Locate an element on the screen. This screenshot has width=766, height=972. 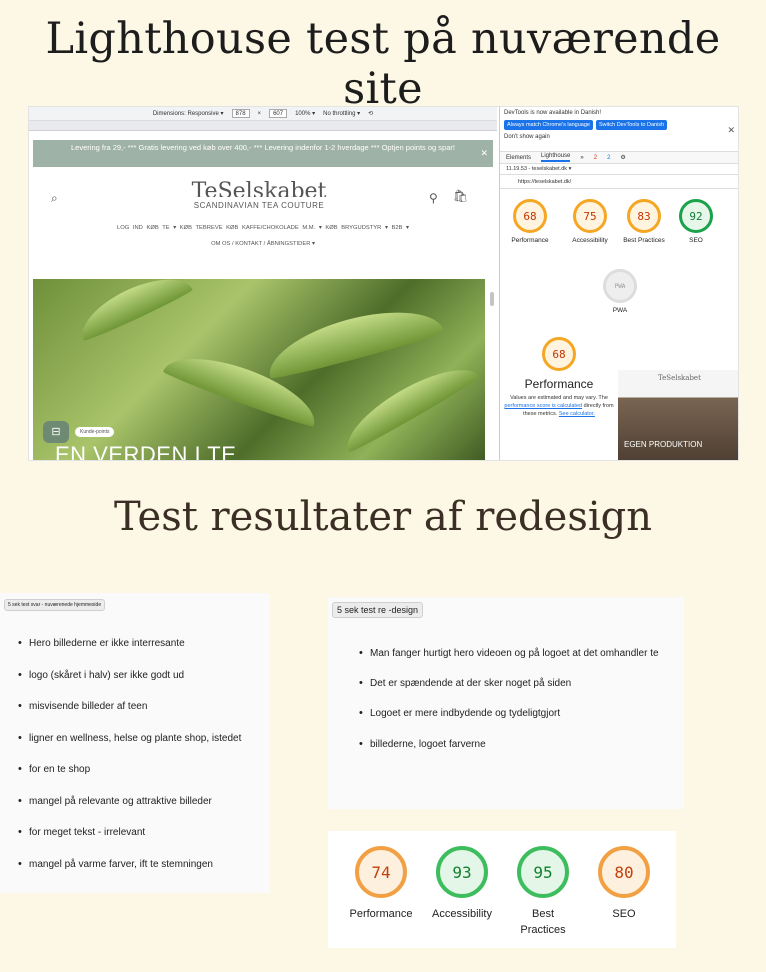
score-ring: 93 is located at coordinates (462, 872).